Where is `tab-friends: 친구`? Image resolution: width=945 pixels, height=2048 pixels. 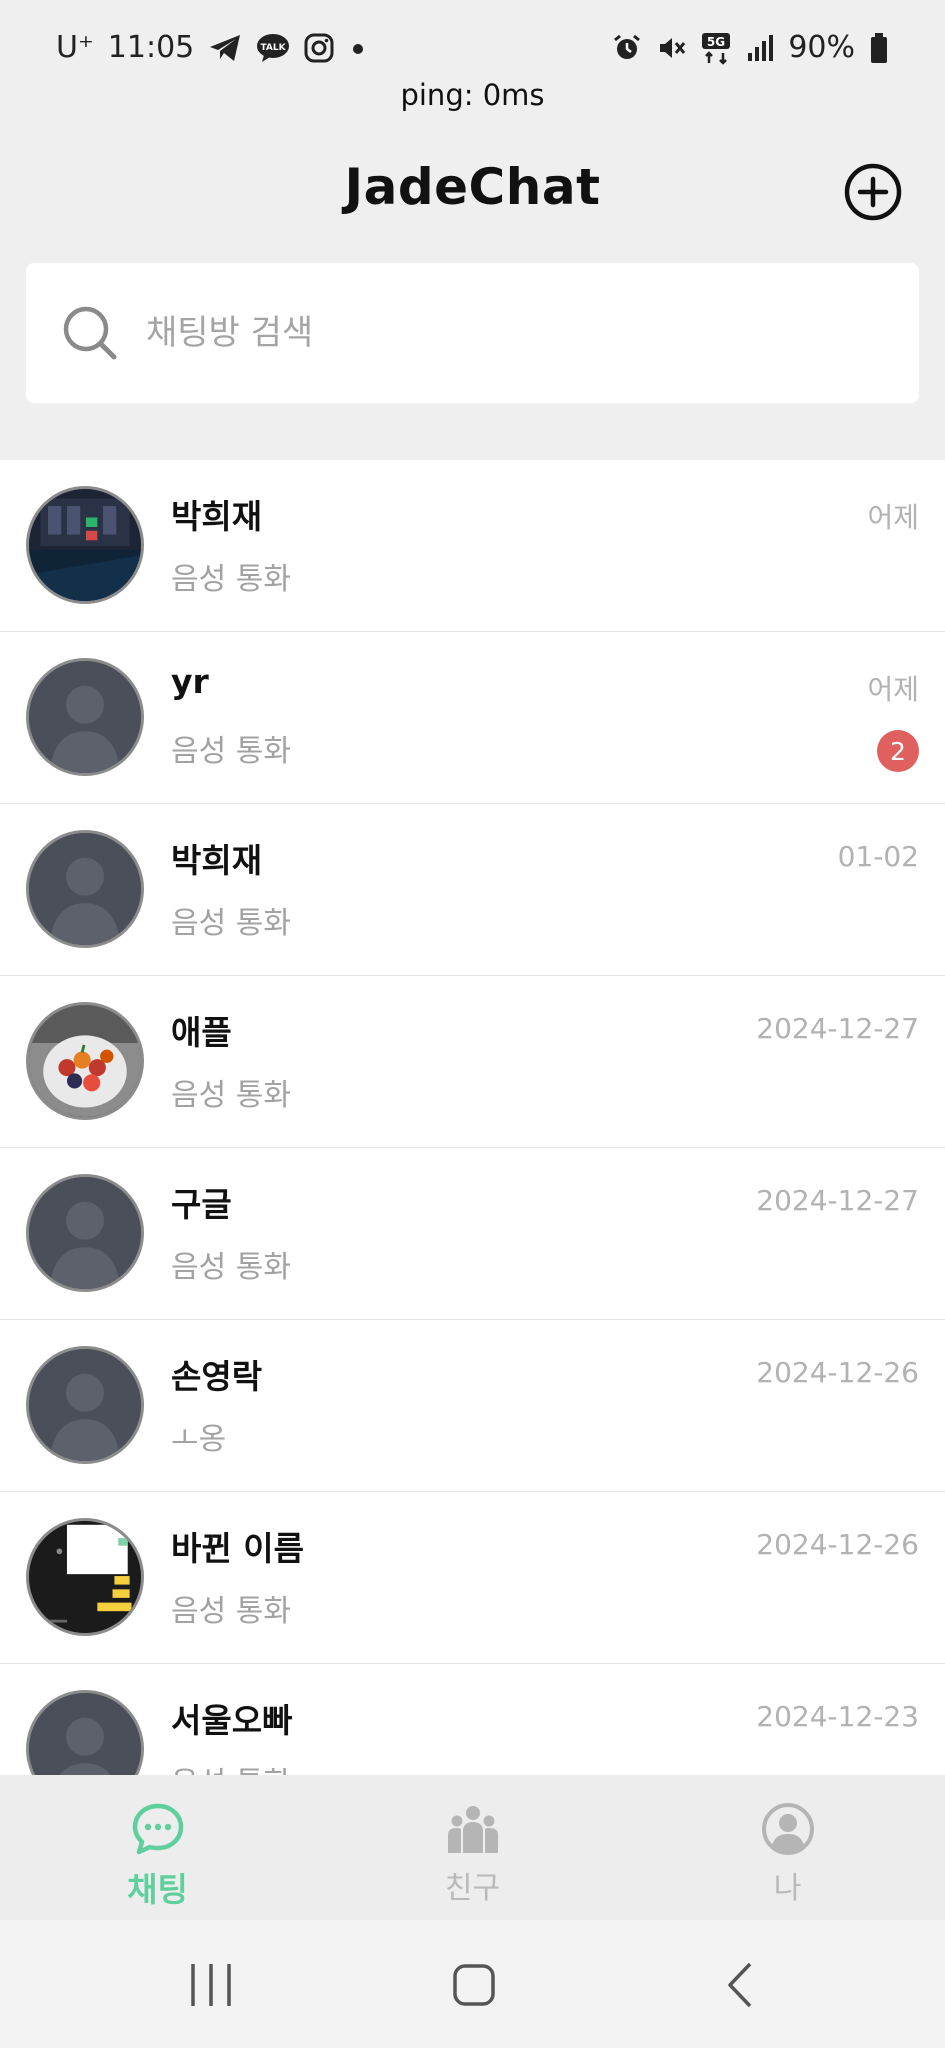 tab-friends: 친구 is located at coordinates (472, 1847).